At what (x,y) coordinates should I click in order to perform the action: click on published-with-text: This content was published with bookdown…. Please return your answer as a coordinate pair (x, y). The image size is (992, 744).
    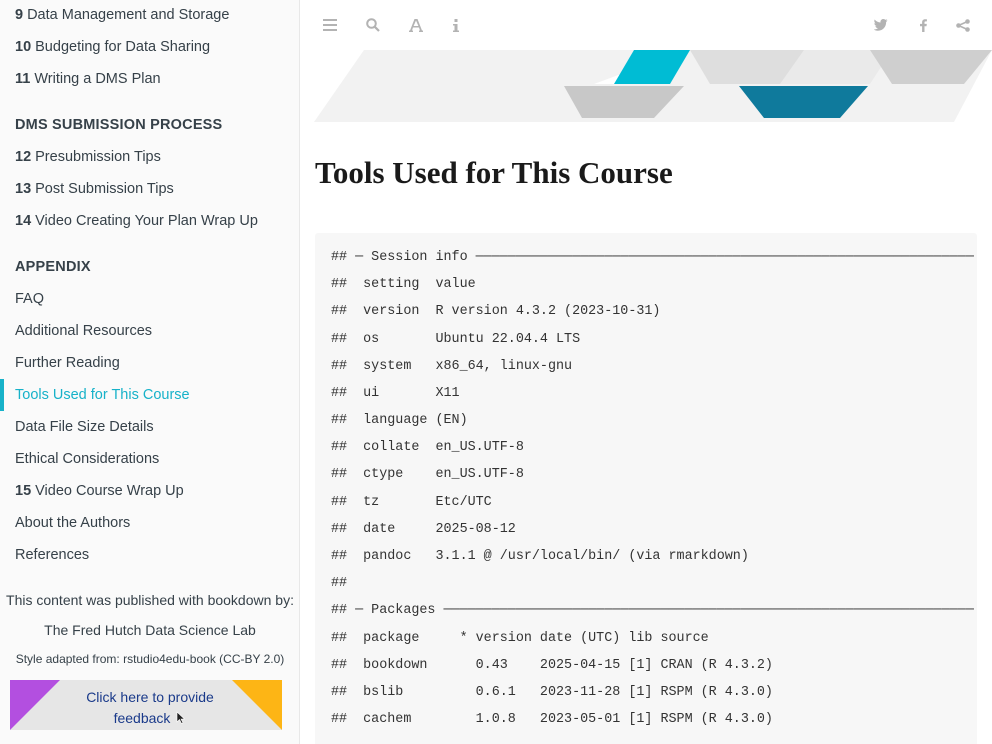
    Looking at the image, I should click on (150, 600).